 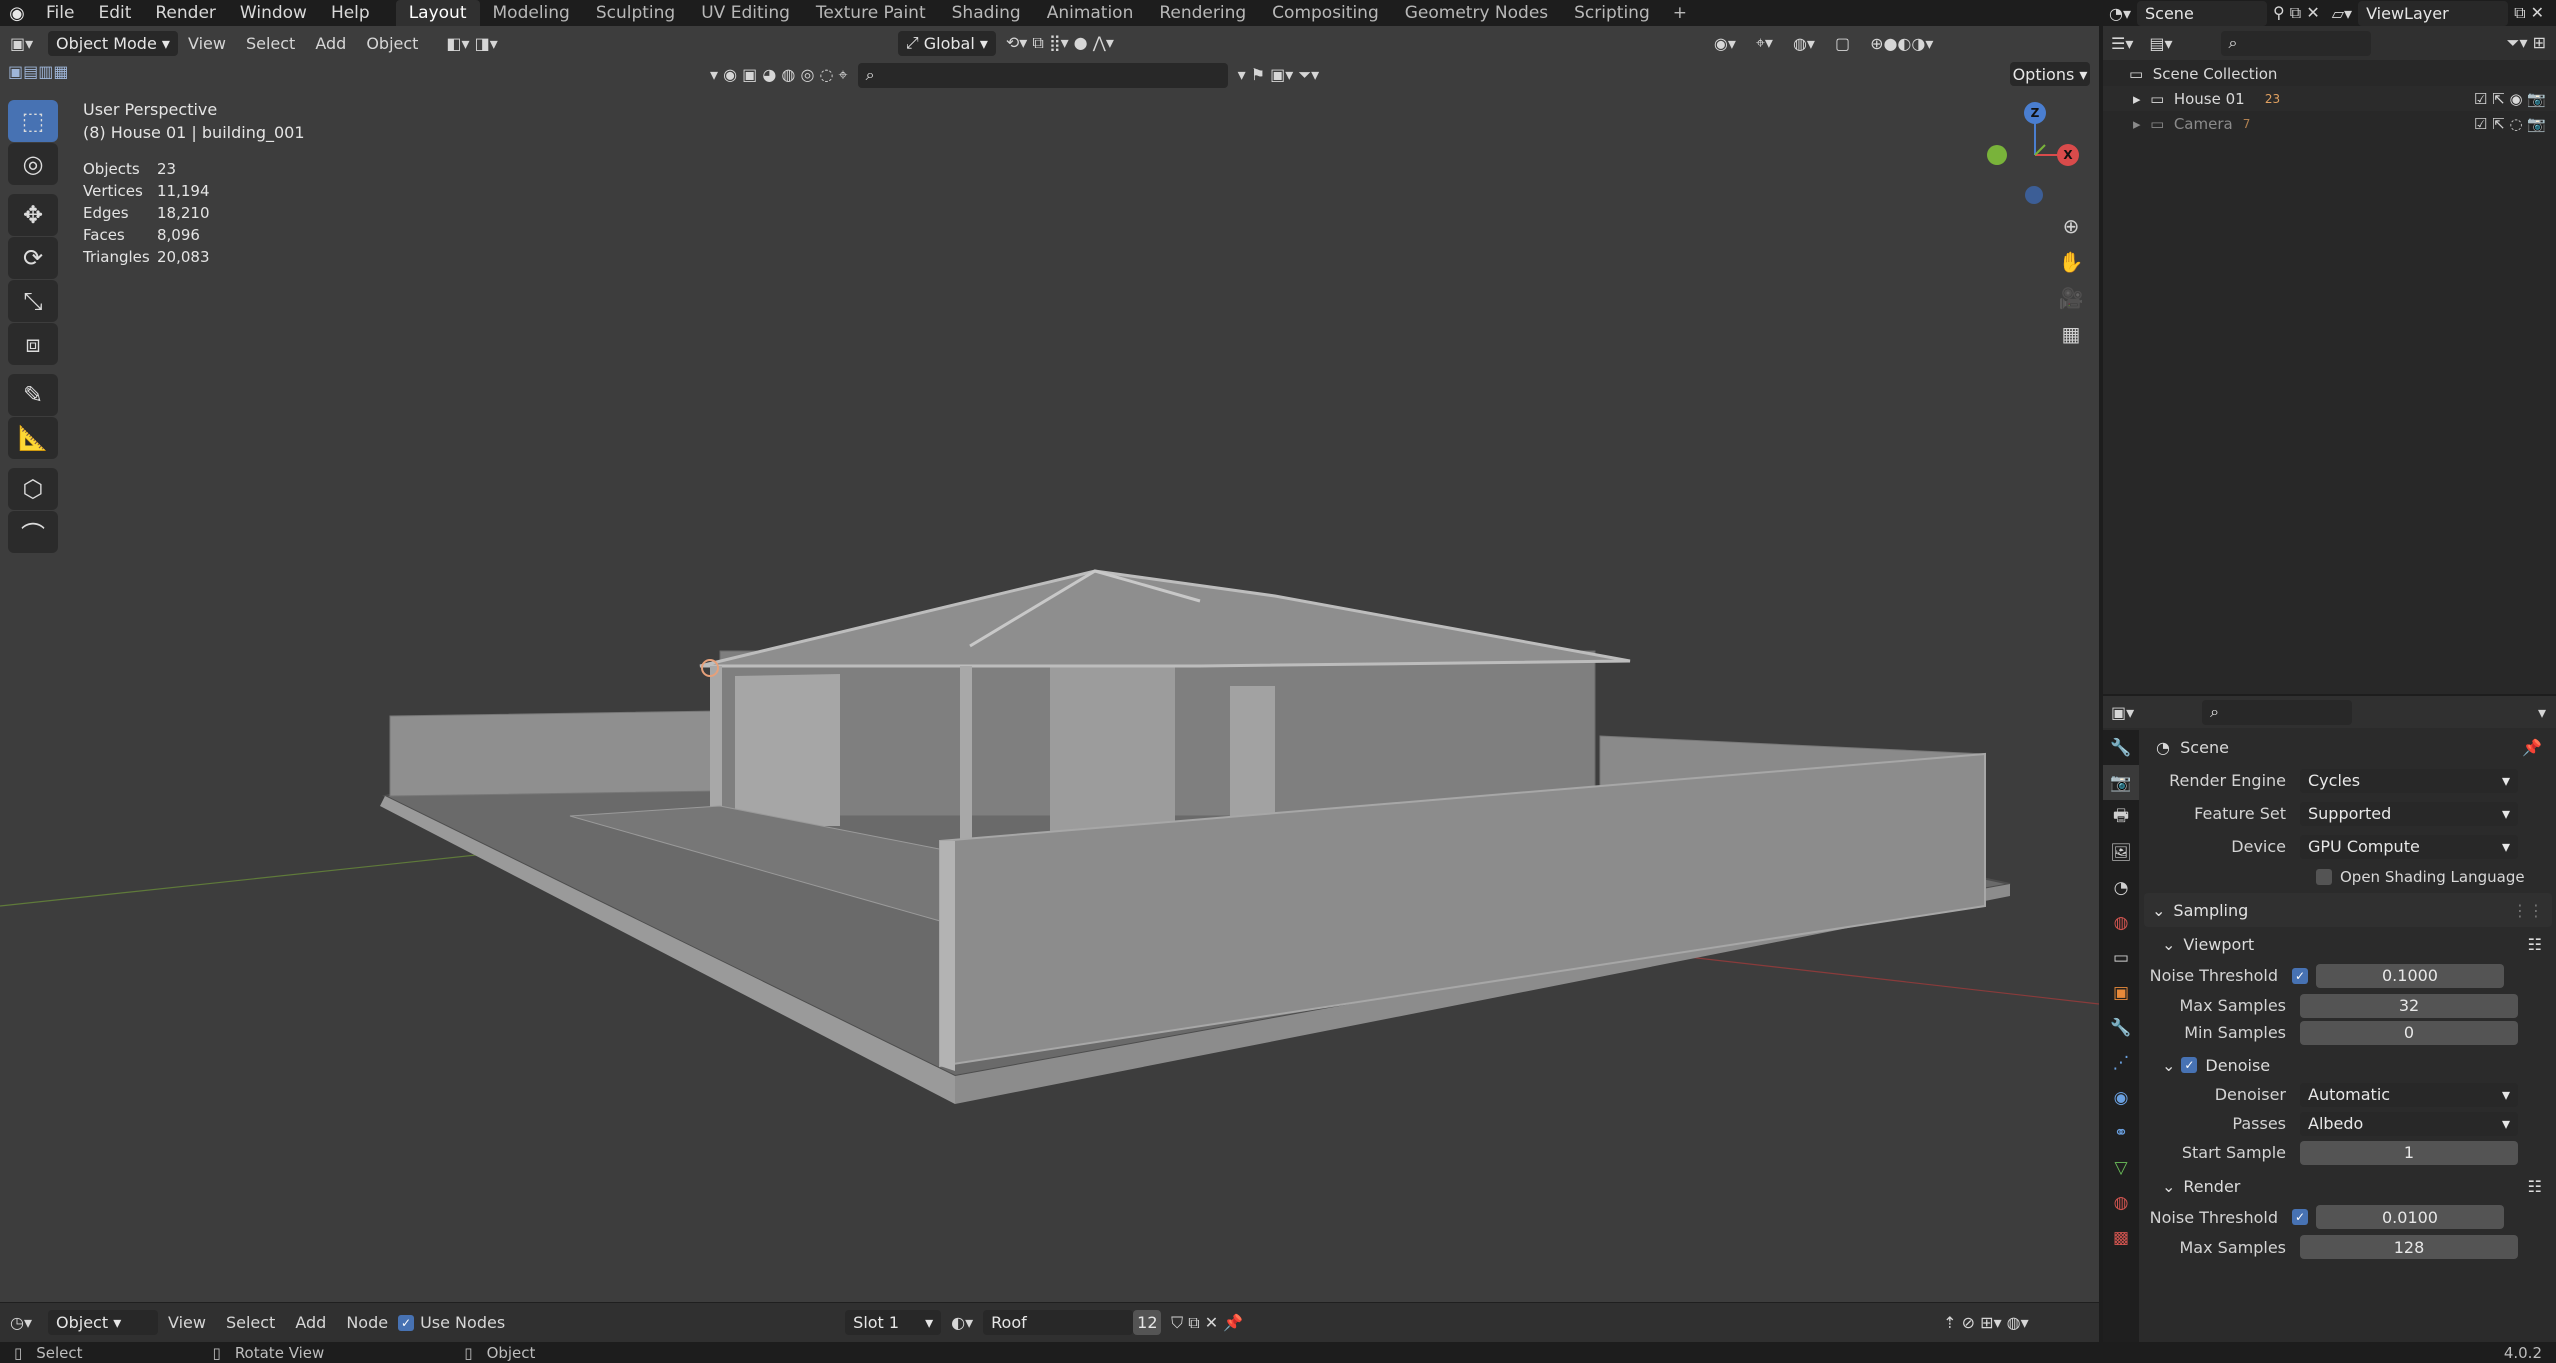 What do you see at coordinates (2121, 817) in the screenshot?
I see `output-tab-icon: 🖶` at bounding box center [2121, 817].